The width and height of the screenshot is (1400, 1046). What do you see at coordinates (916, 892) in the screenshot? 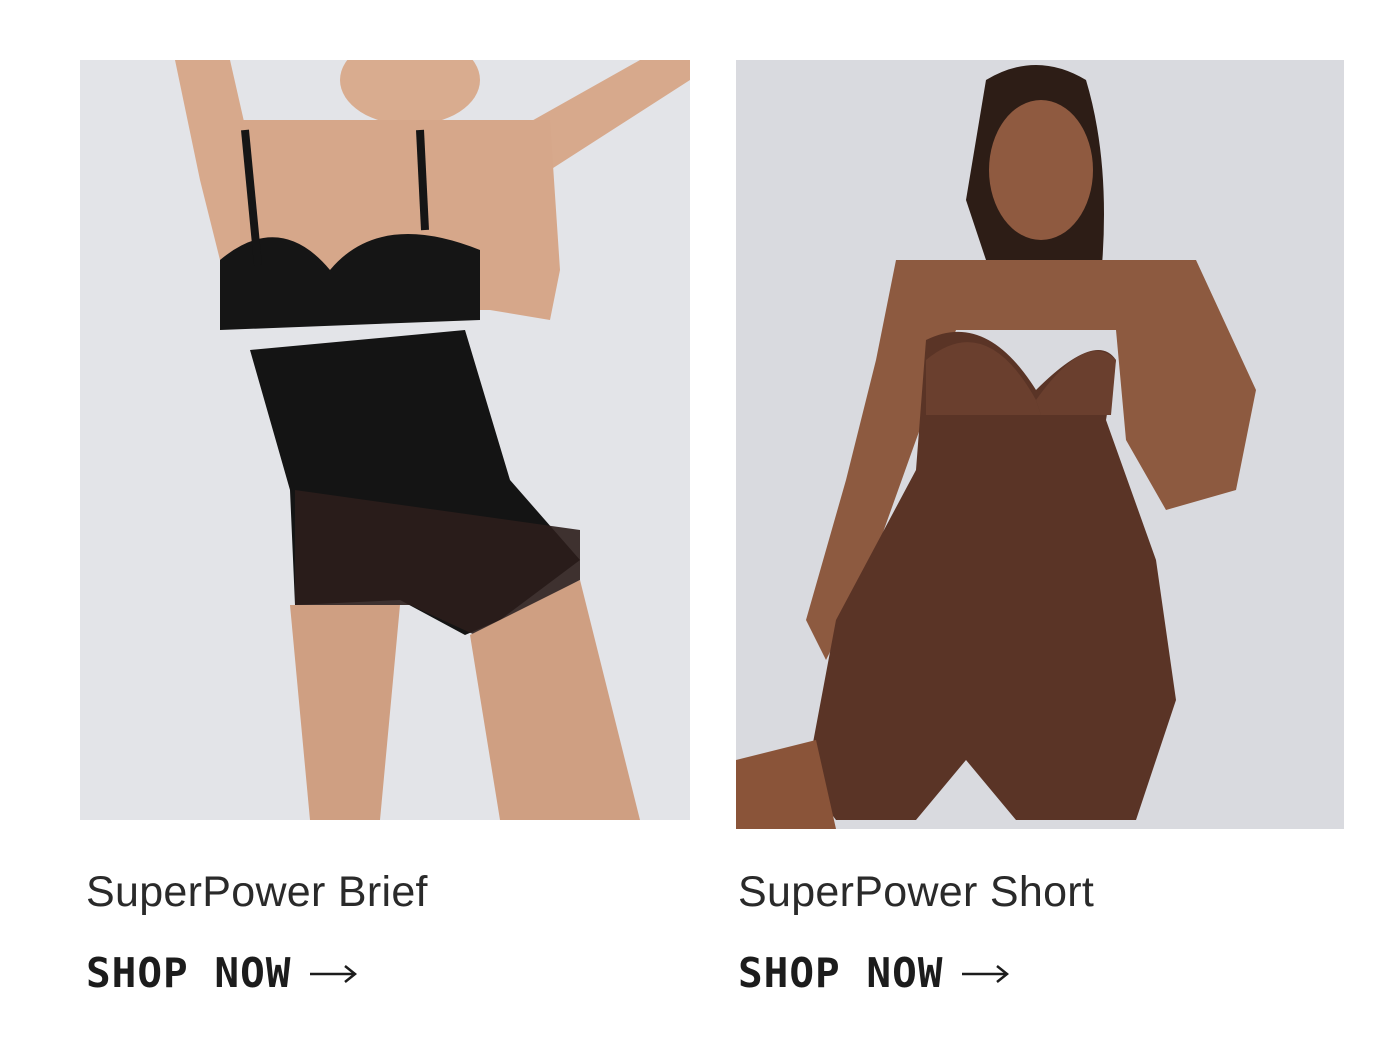
I see `product-title: SuperPower Short` at bounding box center [916, 892].